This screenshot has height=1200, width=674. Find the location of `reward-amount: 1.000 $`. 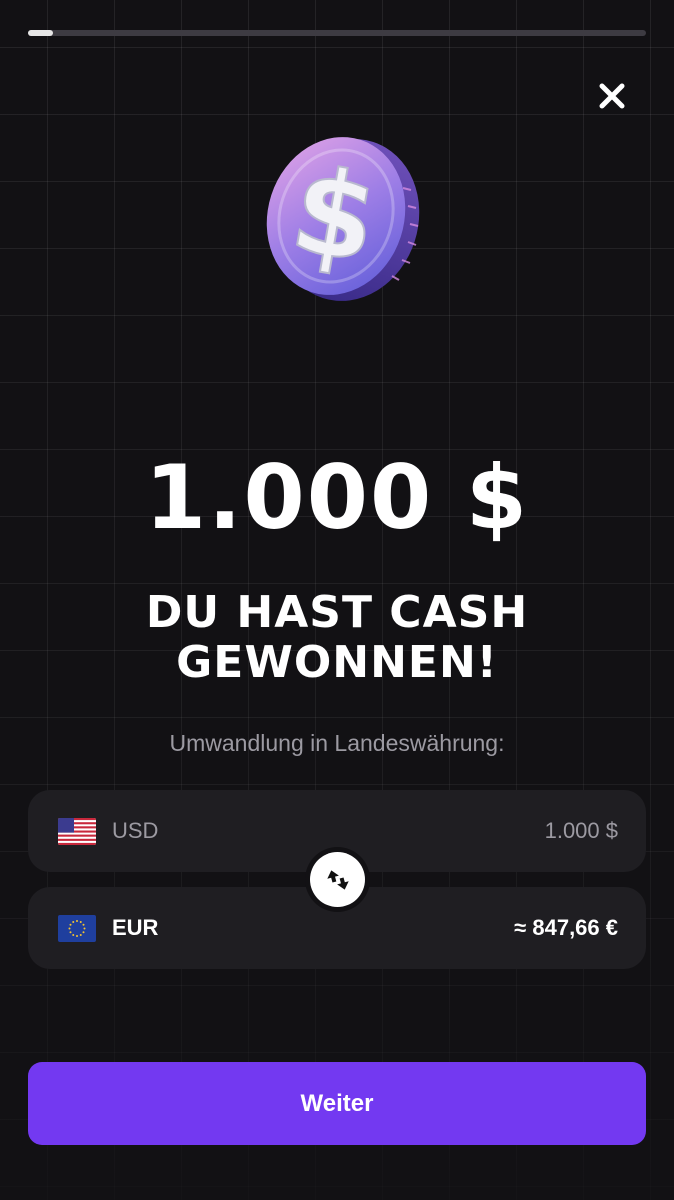

reward-amount: 1.000 $ is located at coordinates (337, 497).